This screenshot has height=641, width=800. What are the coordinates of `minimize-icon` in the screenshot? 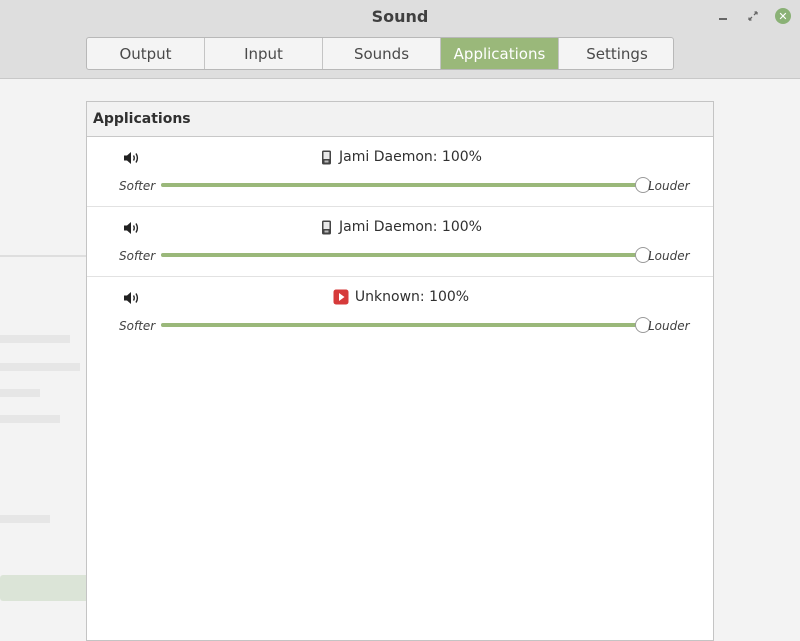 It's located at (723, 16).